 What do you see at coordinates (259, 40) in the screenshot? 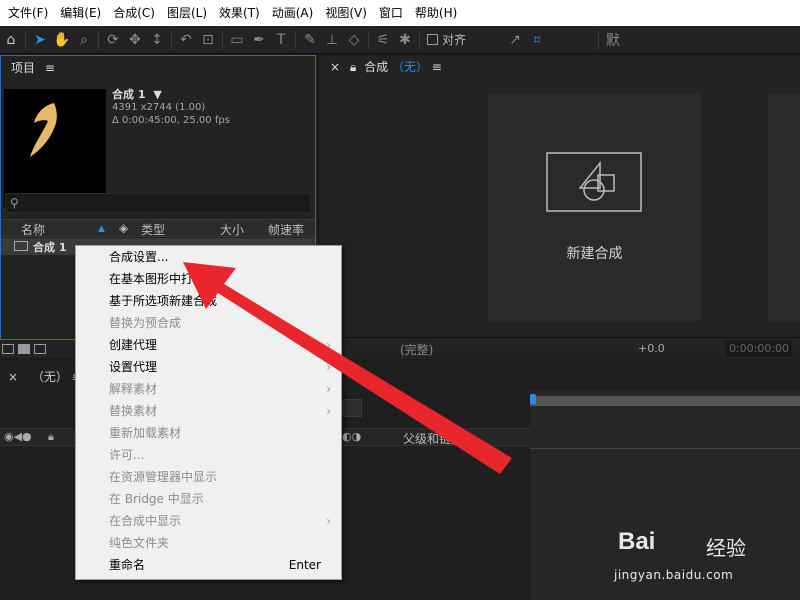
I see `pen-tool-icon: ✒` at bounding box center [259, 40].